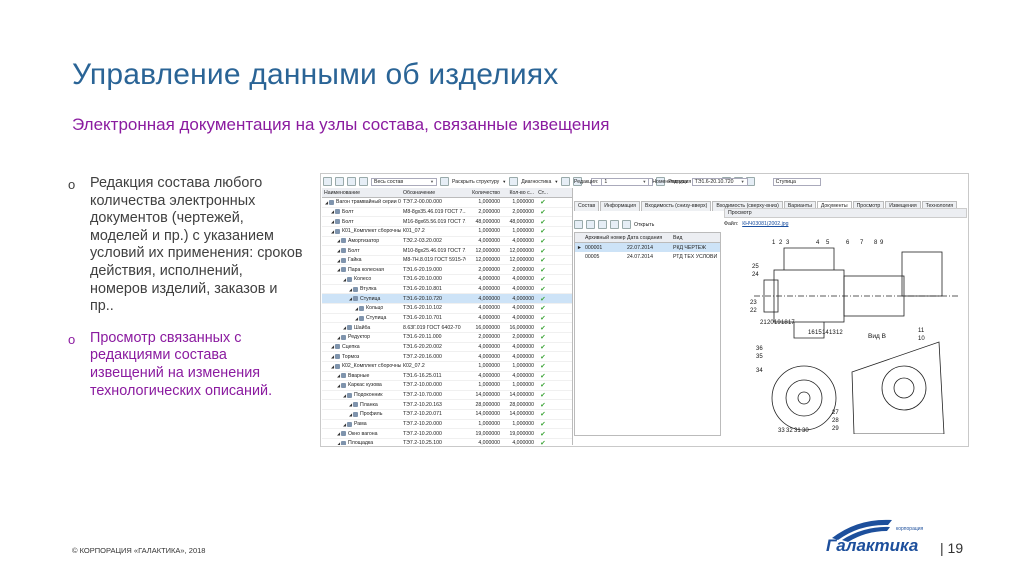 The width and height of the screenshot is (1024, 576). Describe the element at coordinates (422, 375) in the screenshot. I see `tree-cell-code: ТЭ1.6-16.25.011` at that location.